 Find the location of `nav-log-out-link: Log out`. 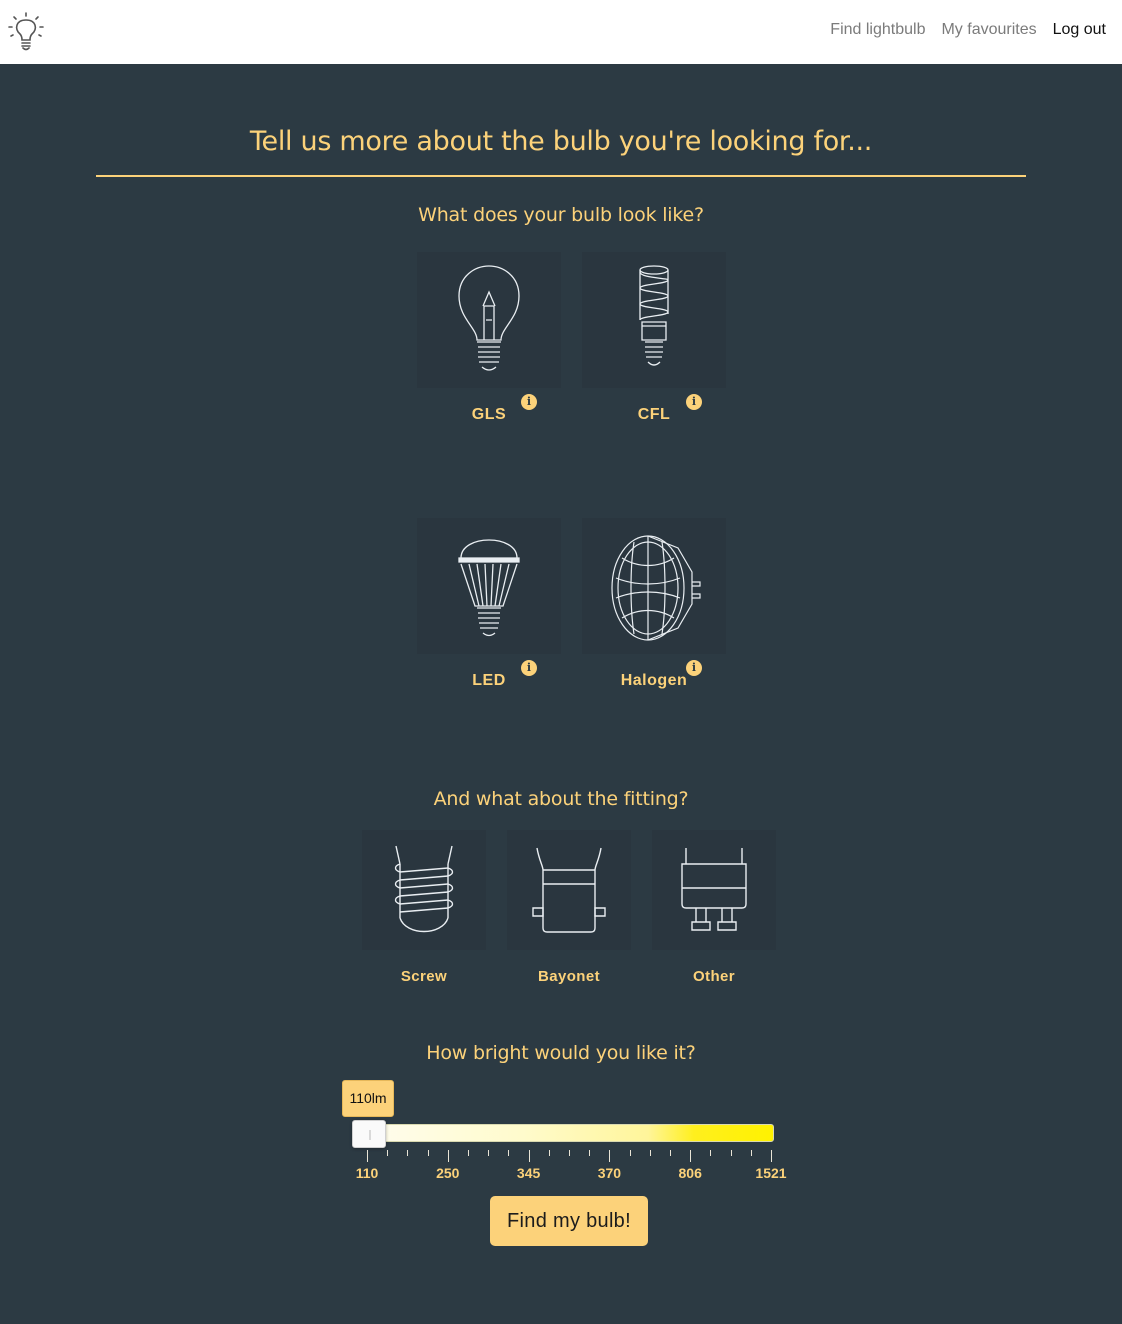

nav-log-out-link: Log out is located at coordinates (1079, 30).